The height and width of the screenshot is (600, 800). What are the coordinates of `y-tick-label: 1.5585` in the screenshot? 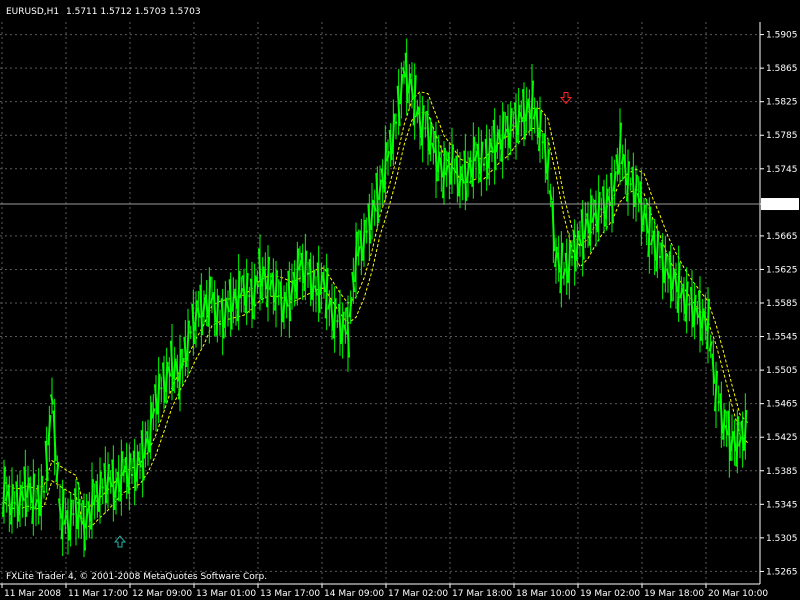 It's located at (782, 304).